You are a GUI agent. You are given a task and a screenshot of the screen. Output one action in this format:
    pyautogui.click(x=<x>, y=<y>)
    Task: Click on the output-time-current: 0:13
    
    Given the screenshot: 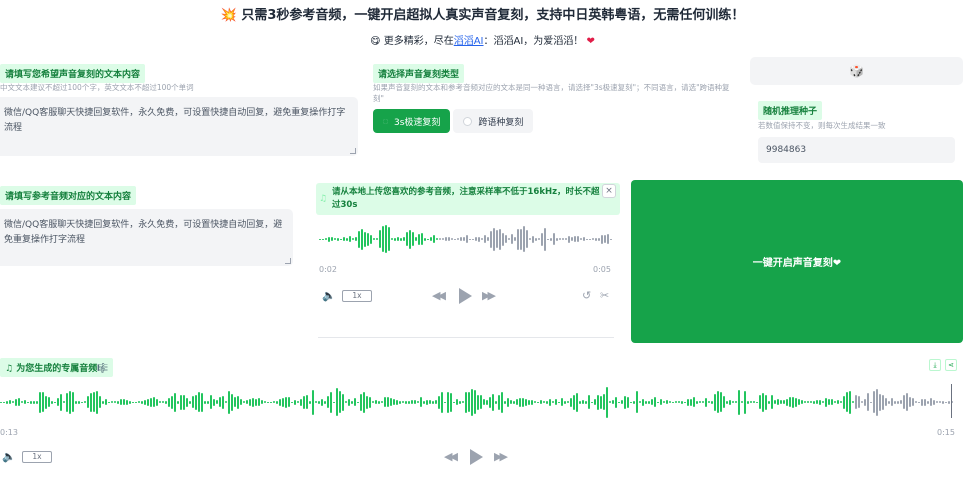 What is the action you would take?
    pyautogui.click(x=9, y=432)
    